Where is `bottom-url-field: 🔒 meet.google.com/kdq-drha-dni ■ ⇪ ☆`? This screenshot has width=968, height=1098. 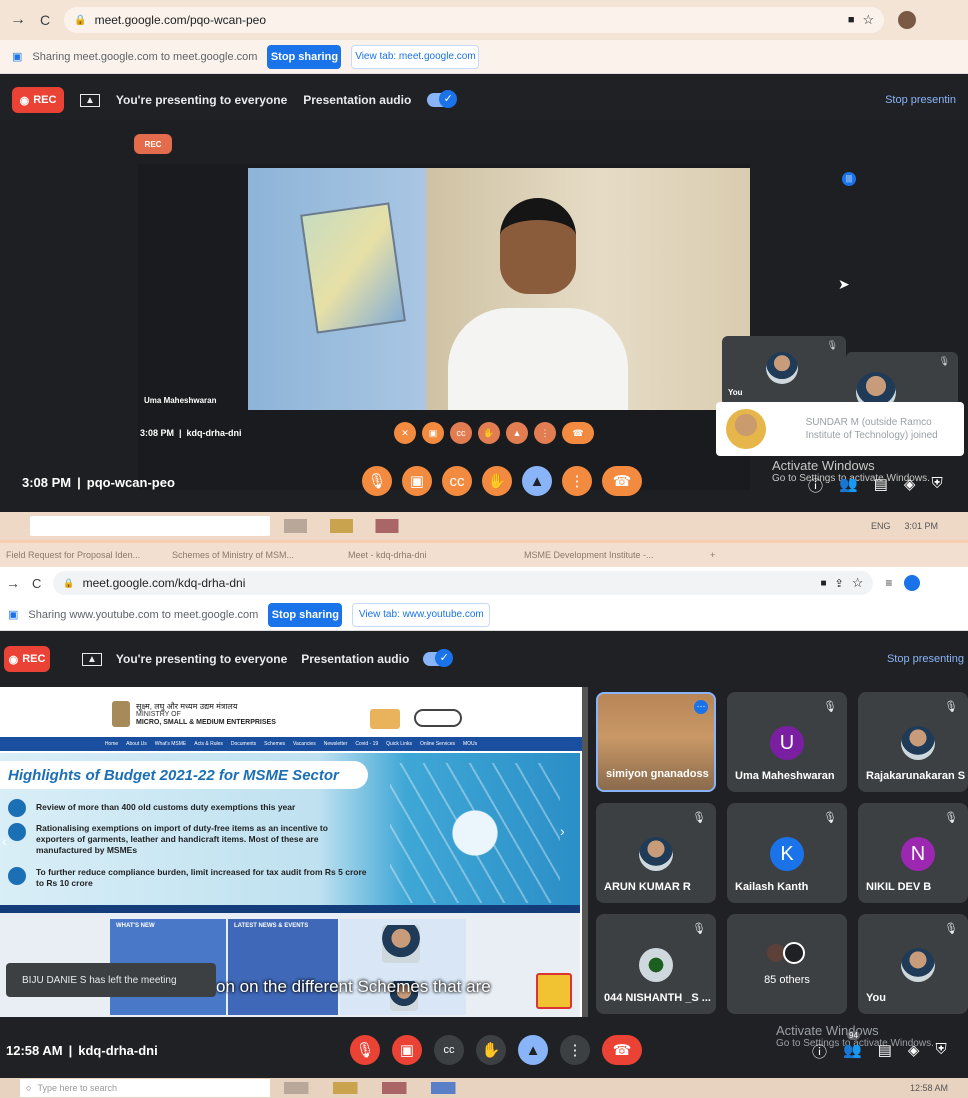 bottom-url-field: 🔒 meet.google.com/kdq-drha-dni ■ ⇪ ☆ is located at coordinates (463, 583).